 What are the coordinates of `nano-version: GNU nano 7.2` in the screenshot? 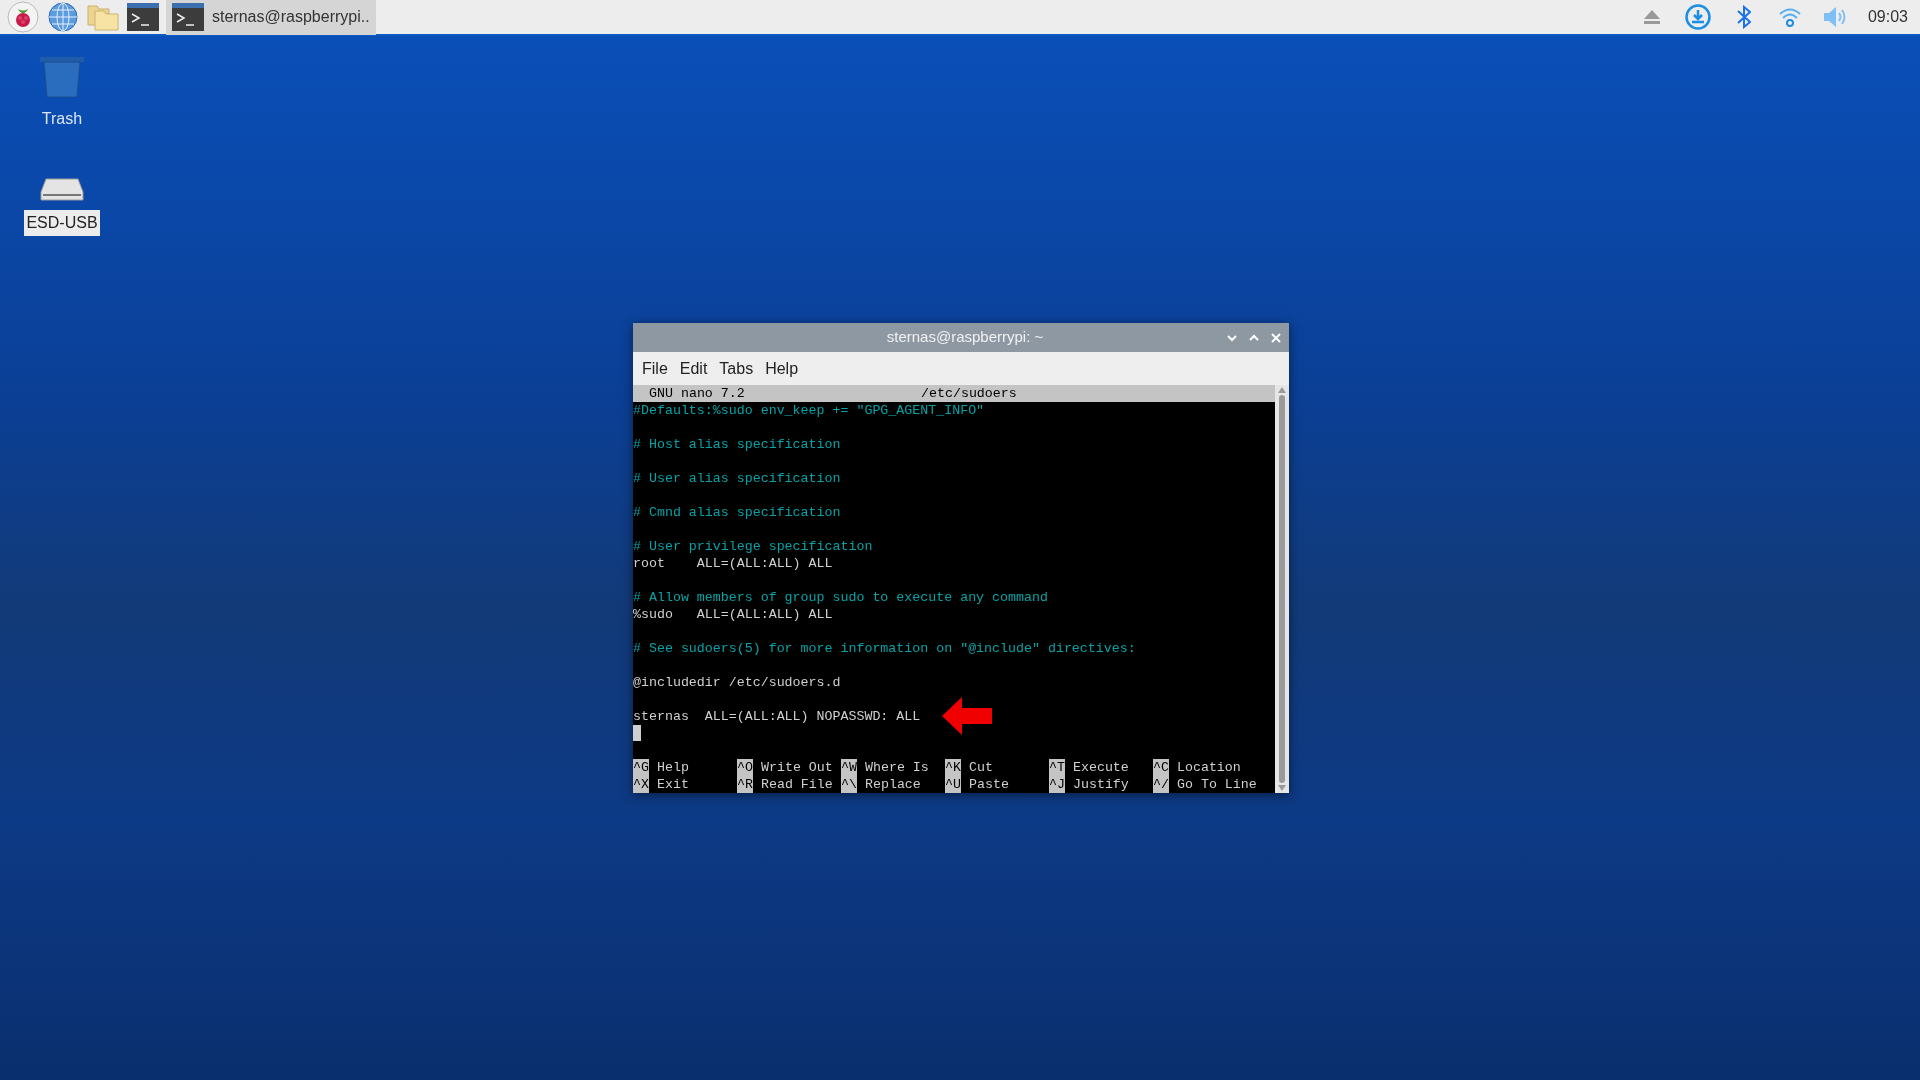 It's located at (697, 393).